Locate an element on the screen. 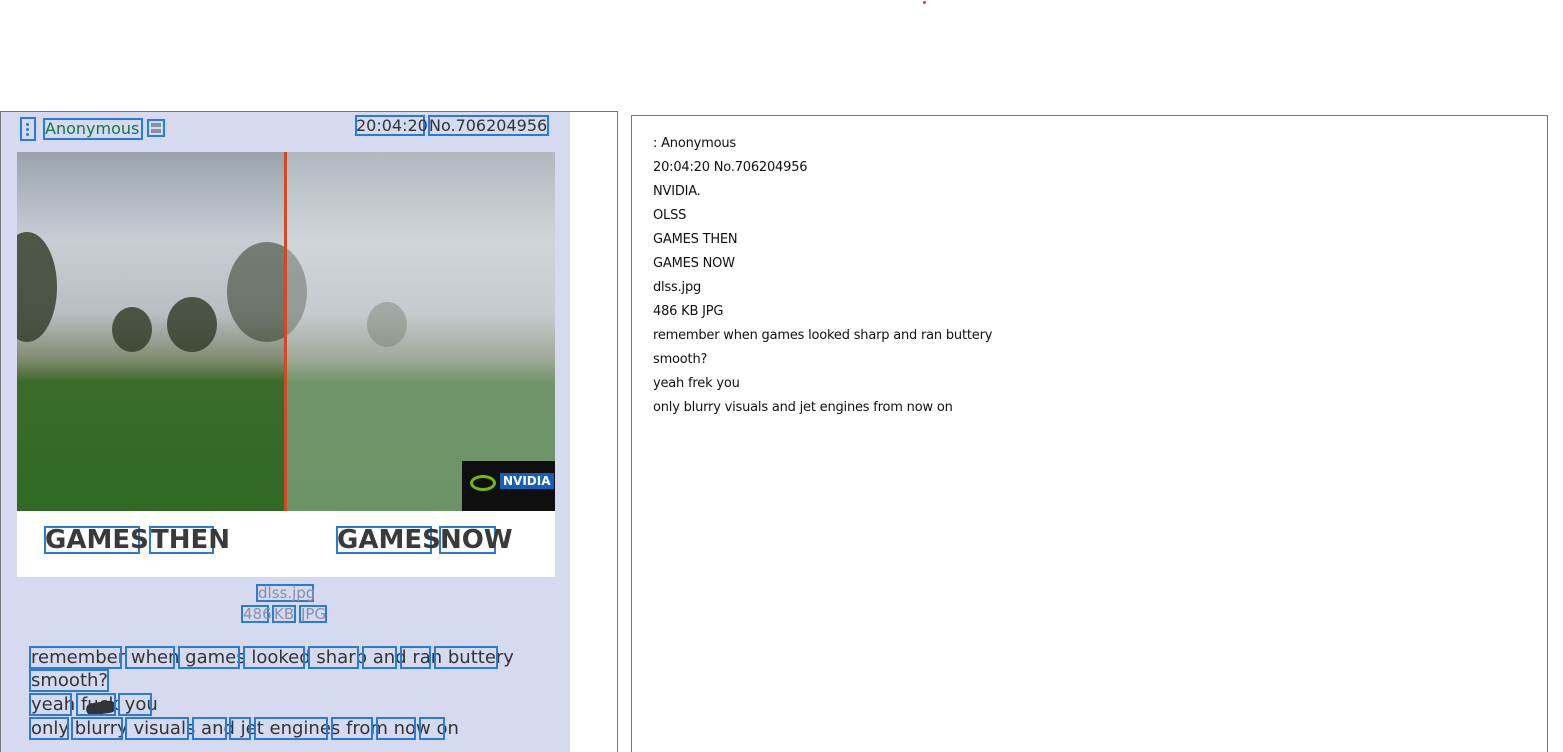 The image size is (1563, 752). ocr-text-line: OLSS is located at coordinates (670, 215).